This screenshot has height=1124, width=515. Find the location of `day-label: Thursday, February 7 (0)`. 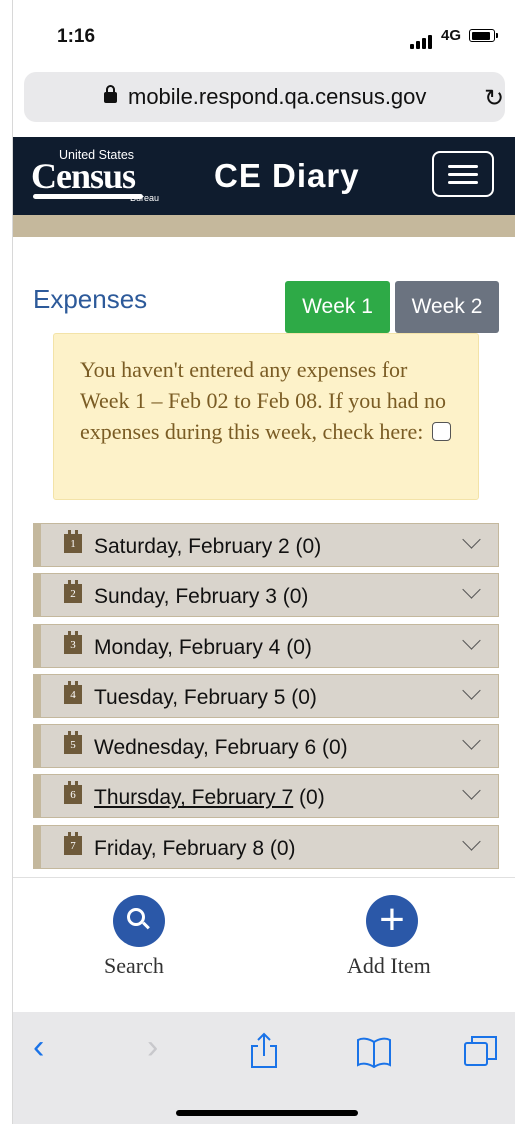

day-label: Thursday, February 7 (0) is located at coordinates (209, 798).